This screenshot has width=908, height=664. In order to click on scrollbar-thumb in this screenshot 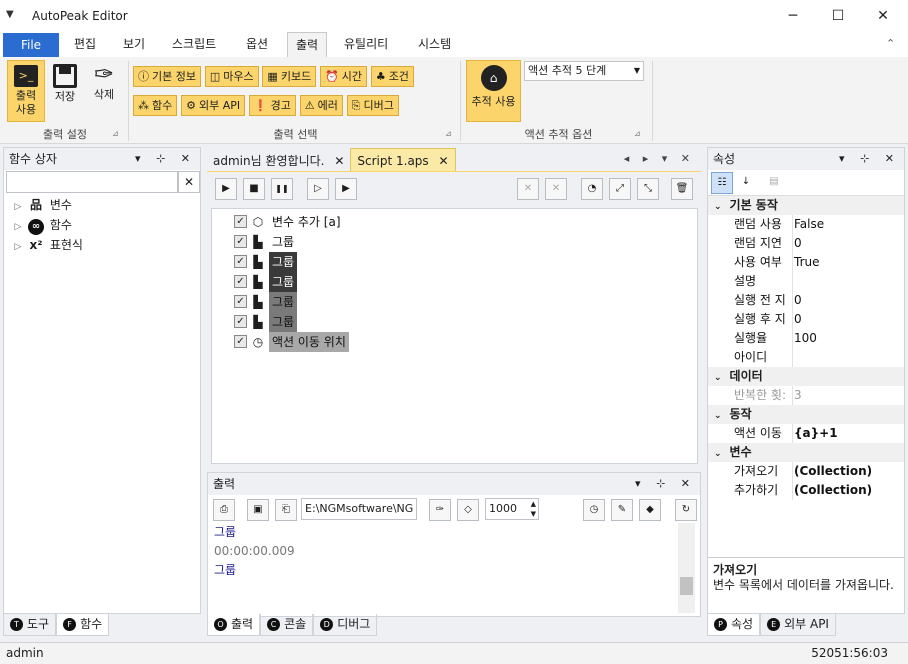, I will do `click(686, 586)`.